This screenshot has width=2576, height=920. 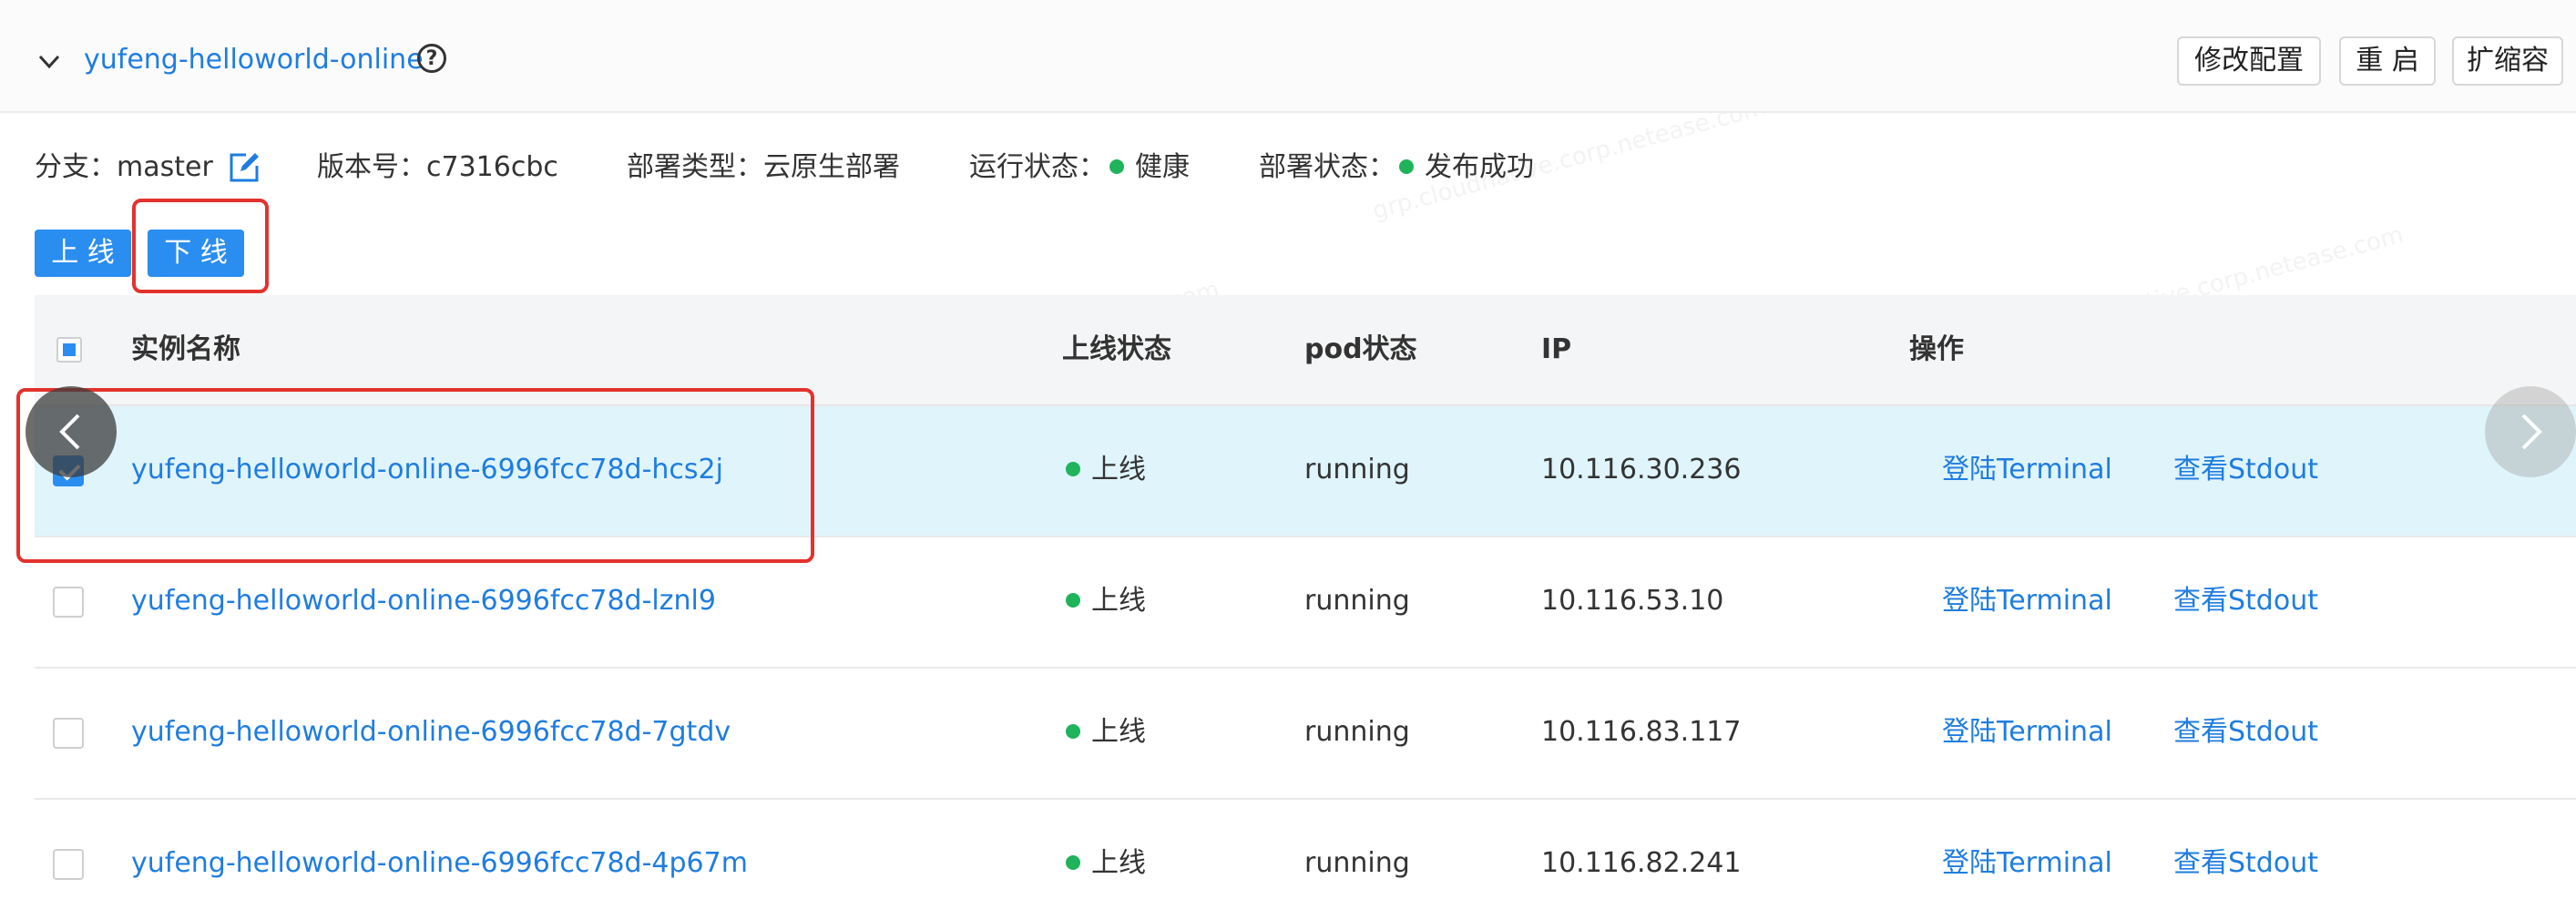 I want to click on select-all-checkbox, so click(x=69, y=350).